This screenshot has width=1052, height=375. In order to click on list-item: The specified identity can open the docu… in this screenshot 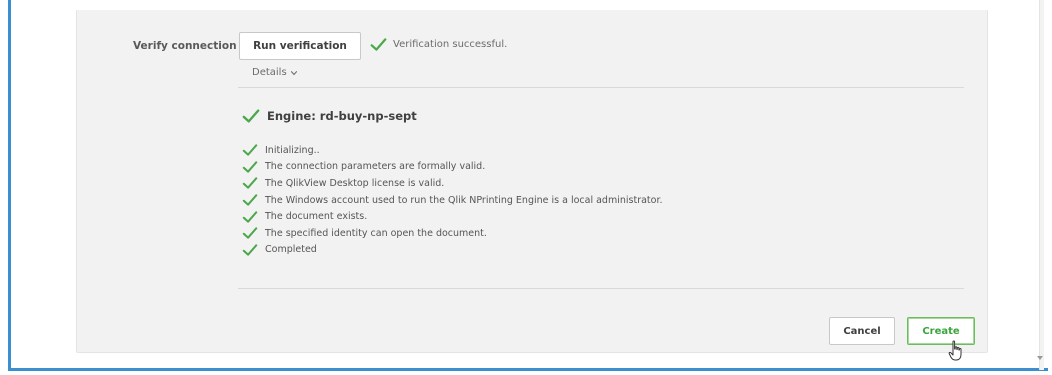, I will do `click(452, 233)`.